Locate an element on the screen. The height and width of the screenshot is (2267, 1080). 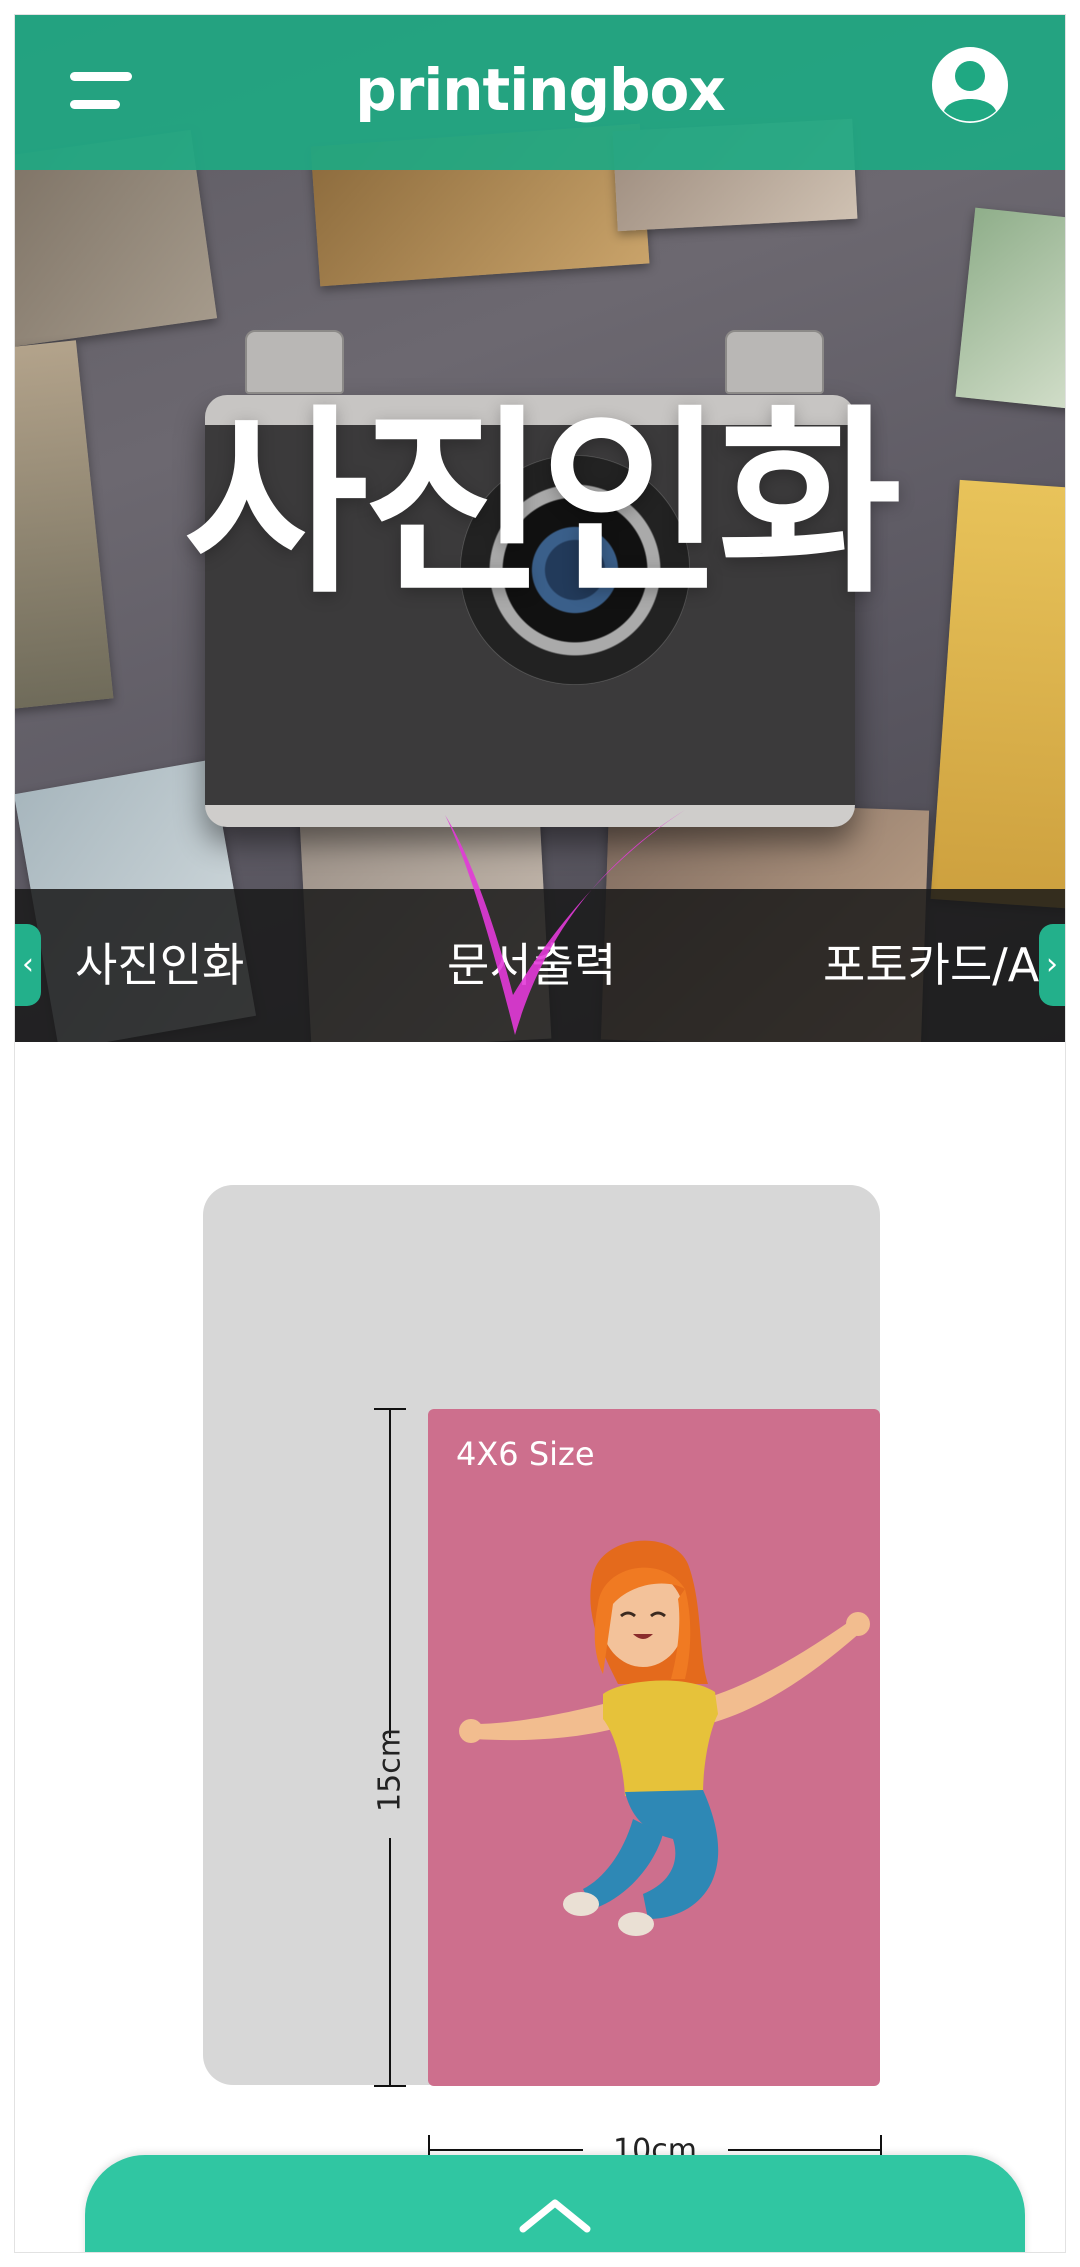
category-nav: ‹ 사진인화 문서출력 포토카드/A › is located at coordinates (540, 965).